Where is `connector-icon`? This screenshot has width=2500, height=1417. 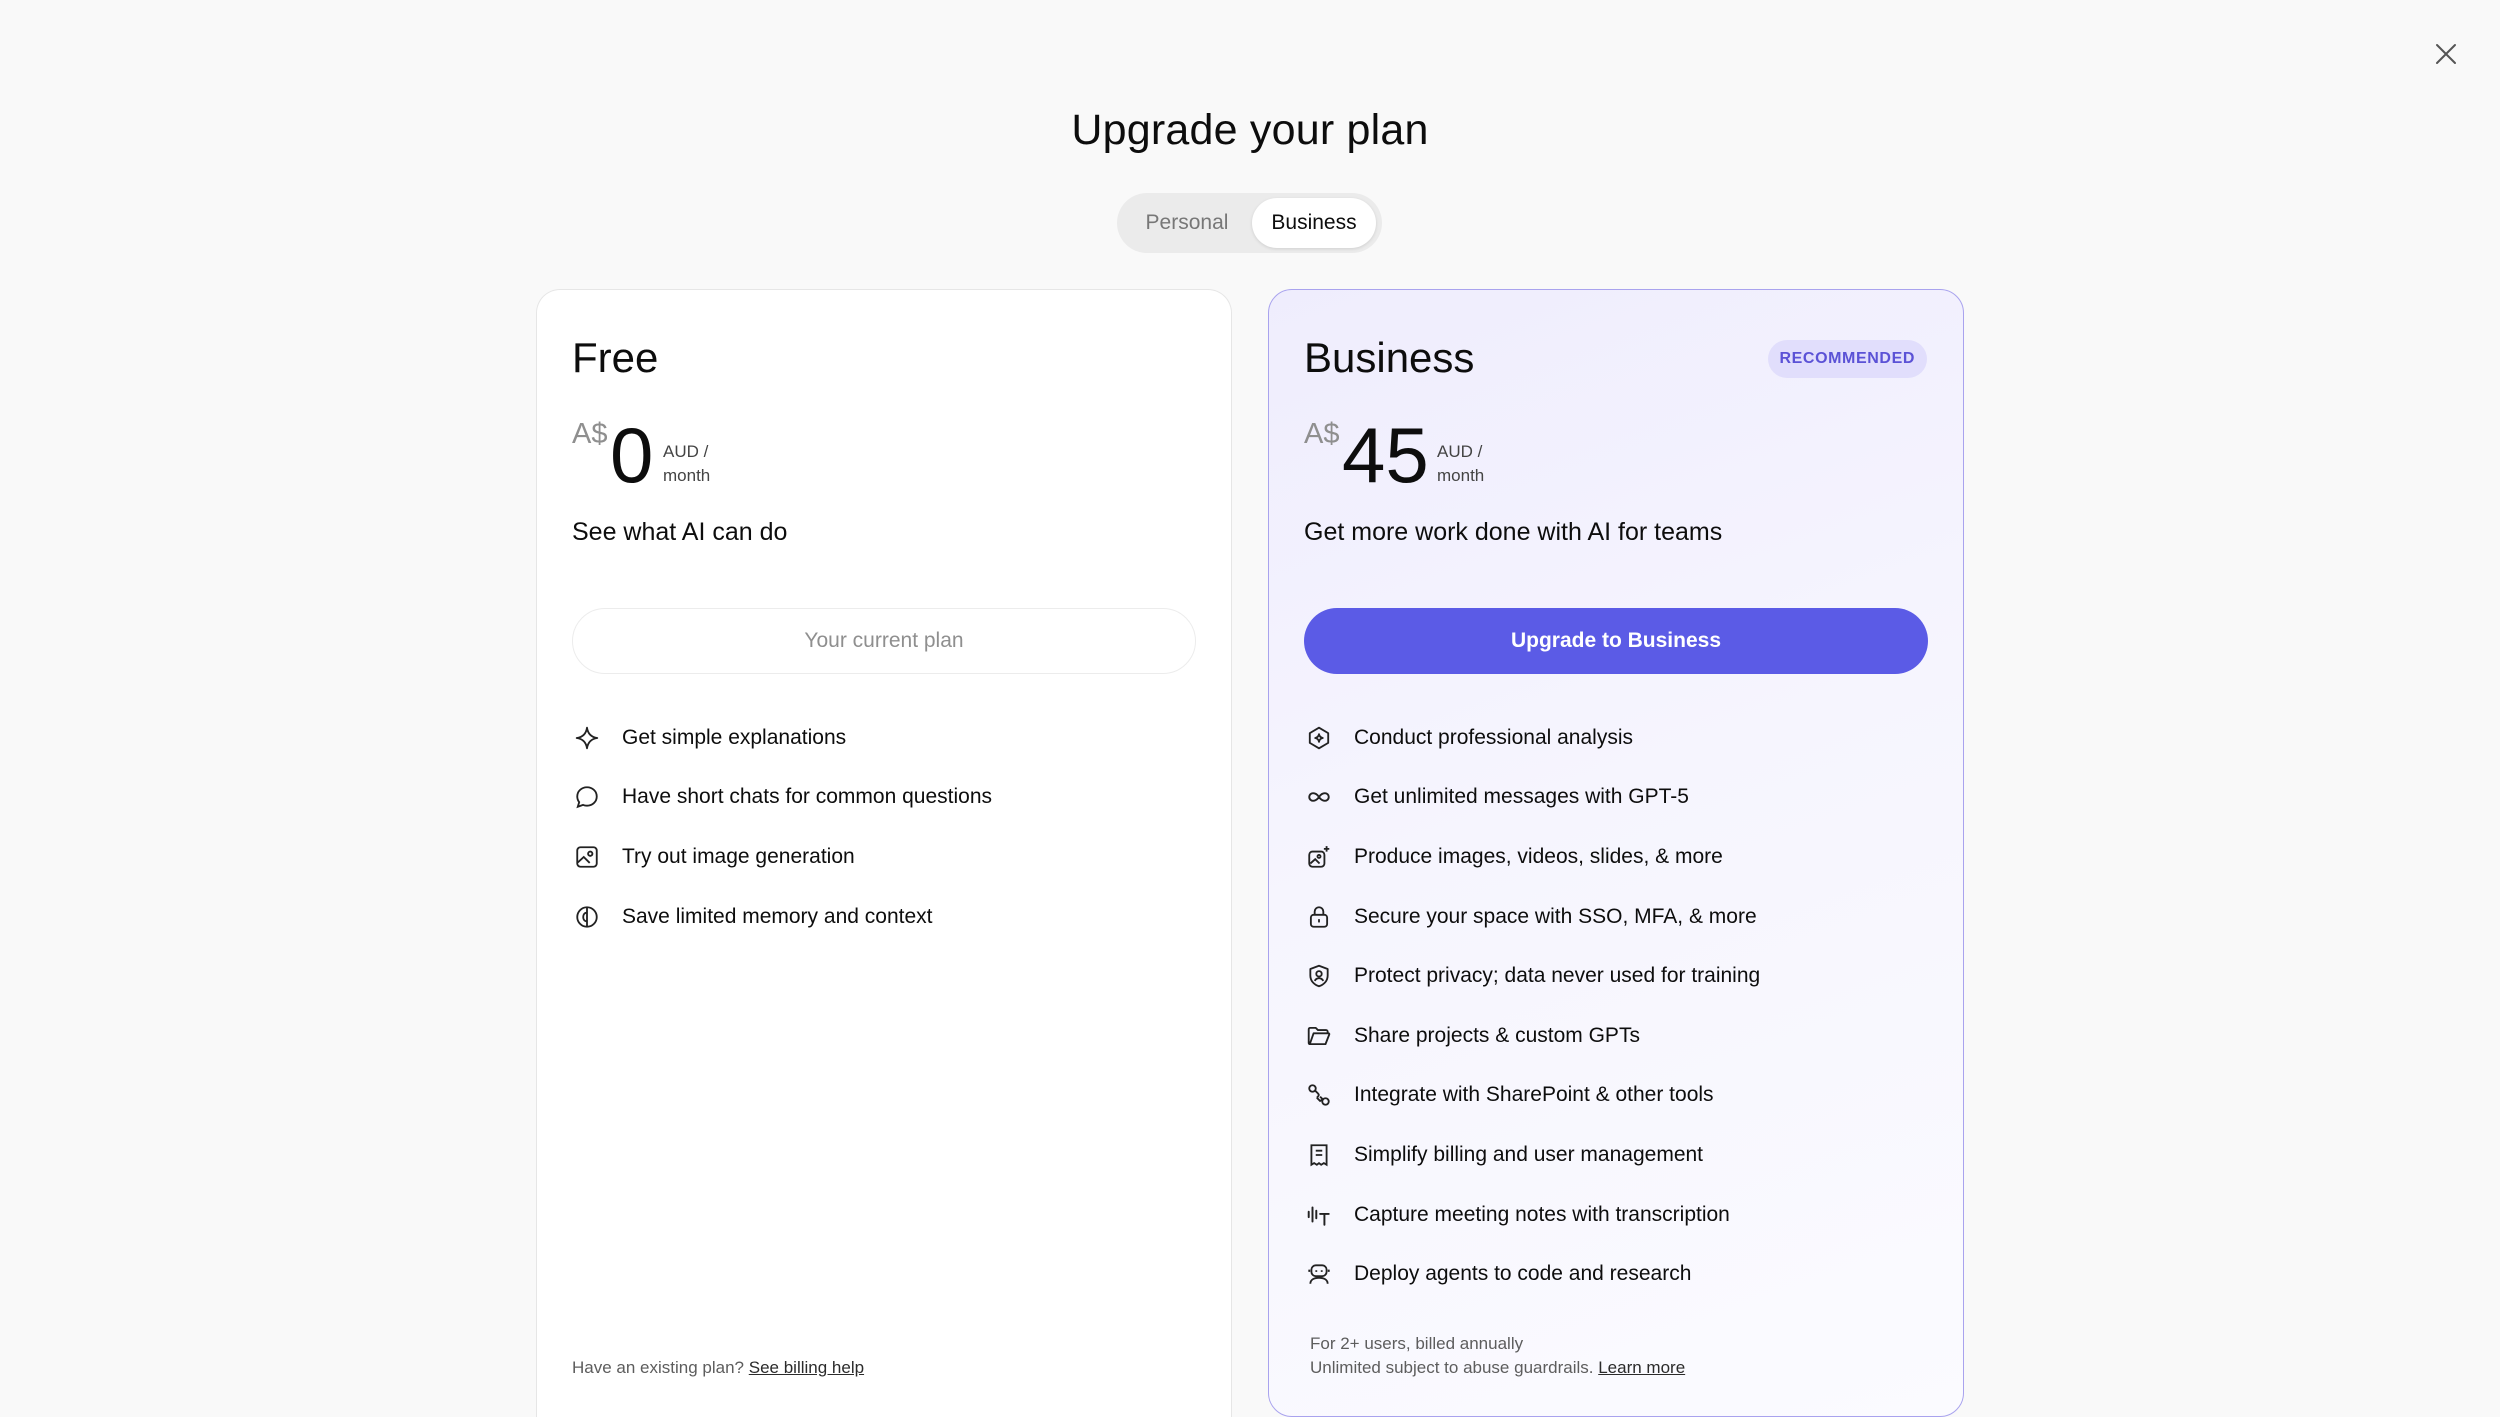 connector-icon is located at coordinates (1319, 1095).